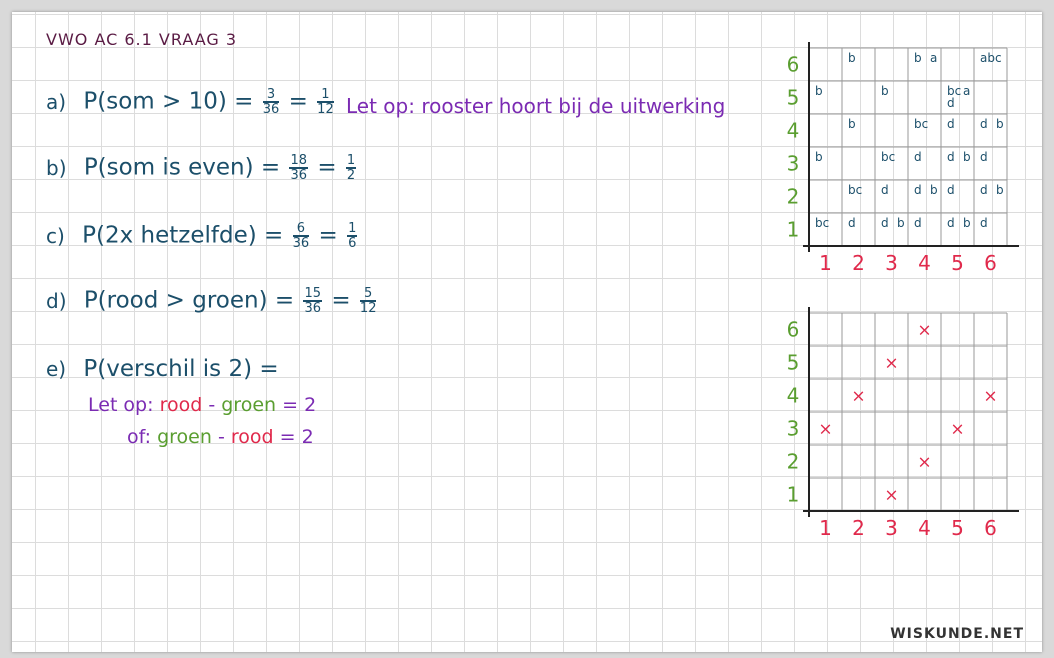  What do you see at coordinates (924, 528) in the screenshot?
I see `bottom-x-tick-label: 4` at bounding box center [924, 528].